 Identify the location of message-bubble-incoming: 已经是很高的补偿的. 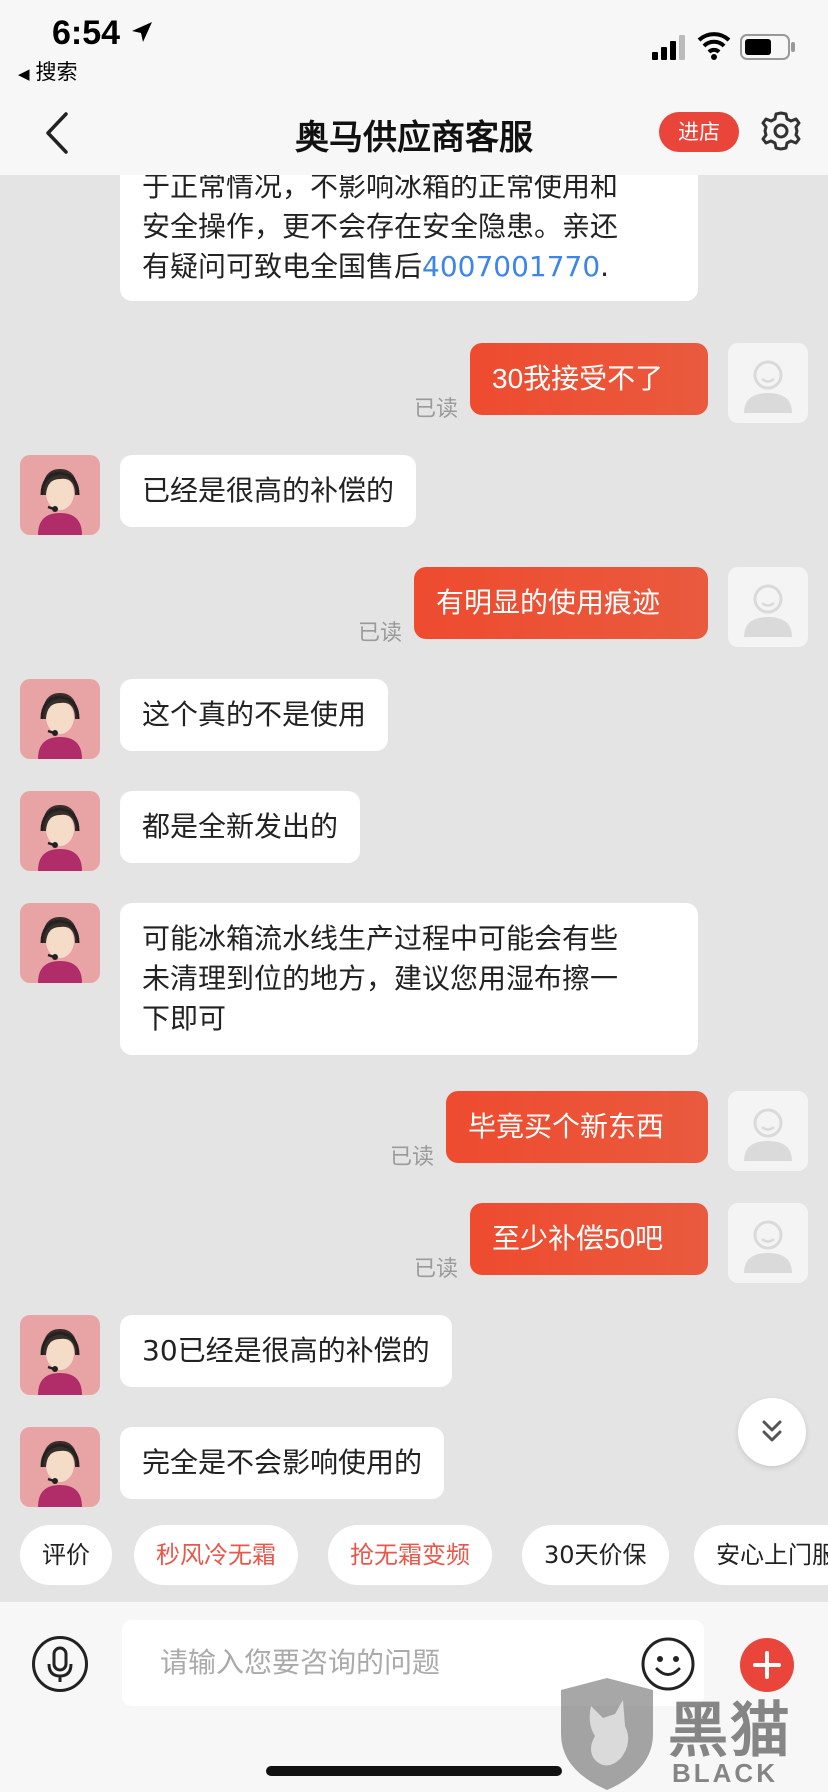
(268, 491).